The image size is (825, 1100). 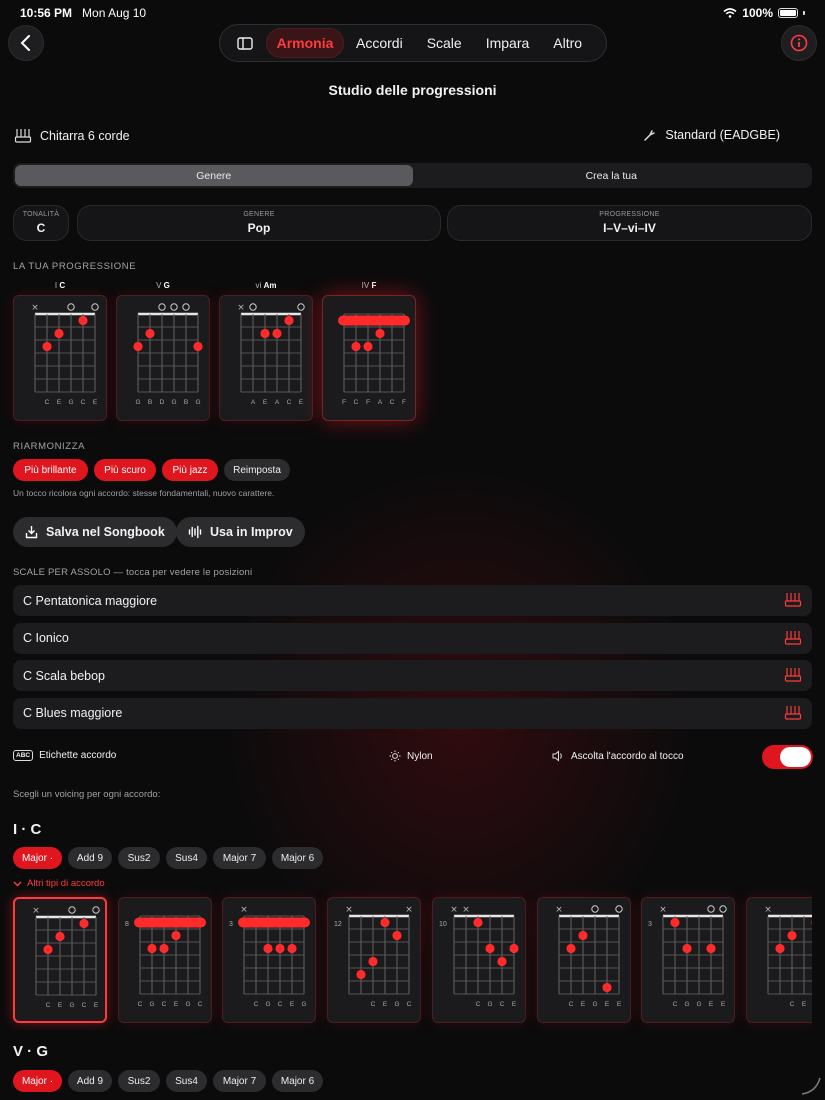 What do you see at coordinates (59, 883) in the screenshot?
I see `more-chord-types-button: Altri tipi di accordo` at bounding box center [59, 883].